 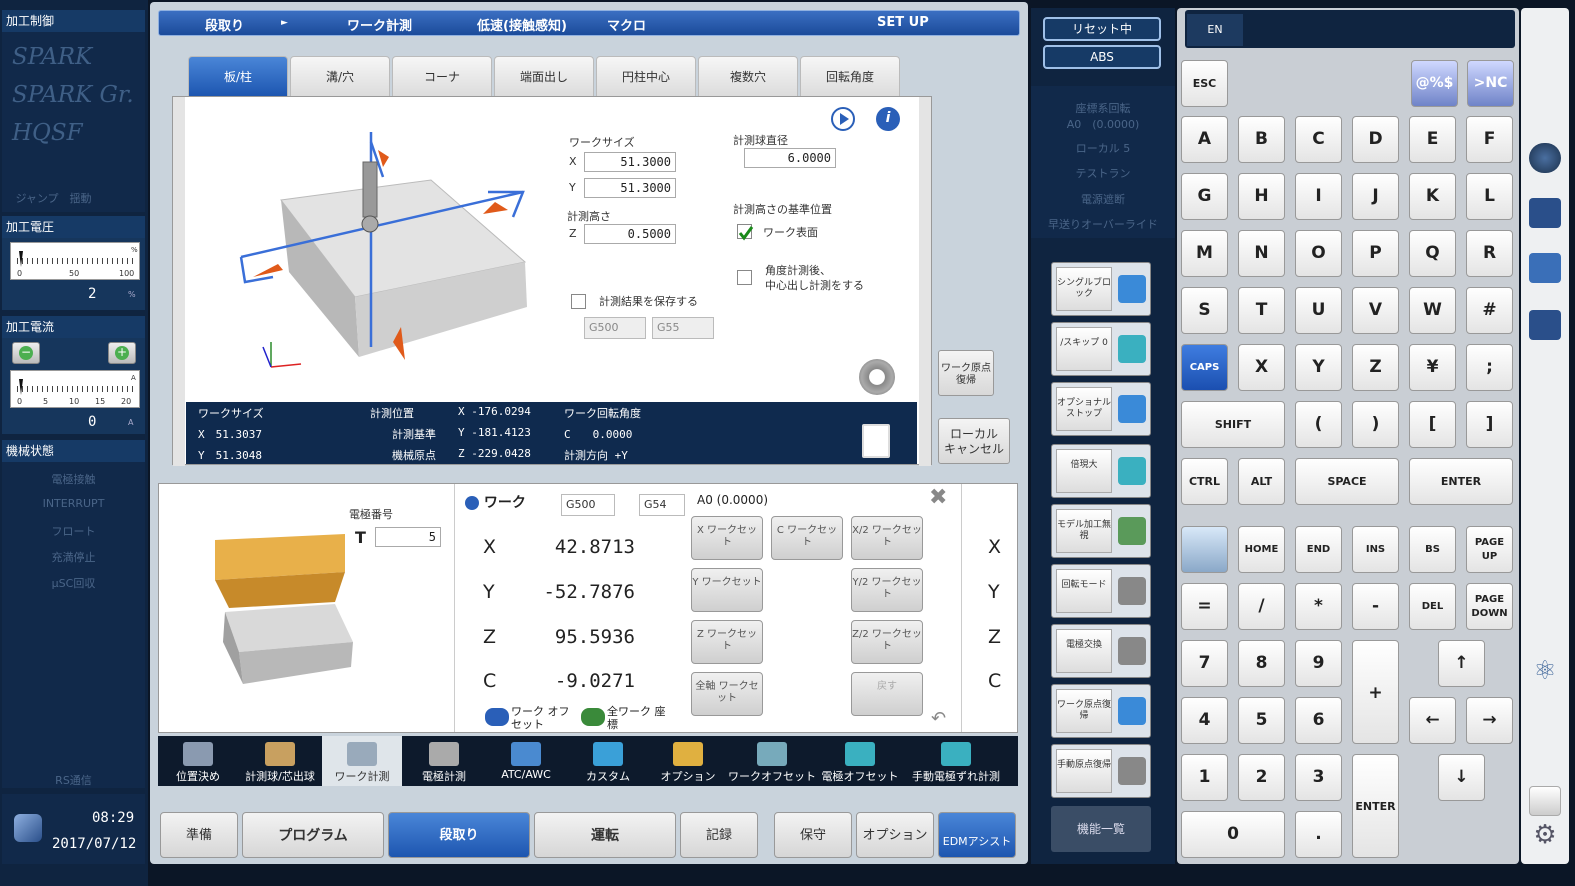 I want to click on key-4: 4, so click(x=1204, y=720).